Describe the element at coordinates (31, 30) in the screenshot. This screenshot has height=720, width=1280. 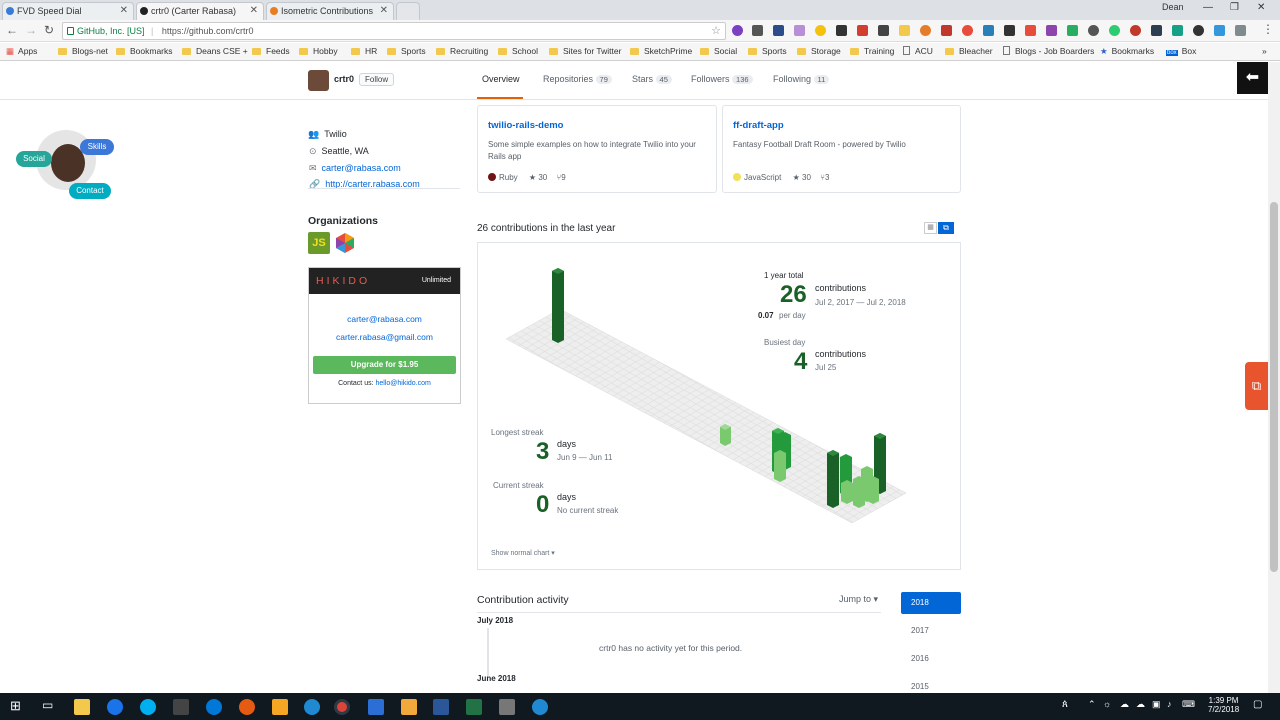
I see `forward-icon: →` at that location.